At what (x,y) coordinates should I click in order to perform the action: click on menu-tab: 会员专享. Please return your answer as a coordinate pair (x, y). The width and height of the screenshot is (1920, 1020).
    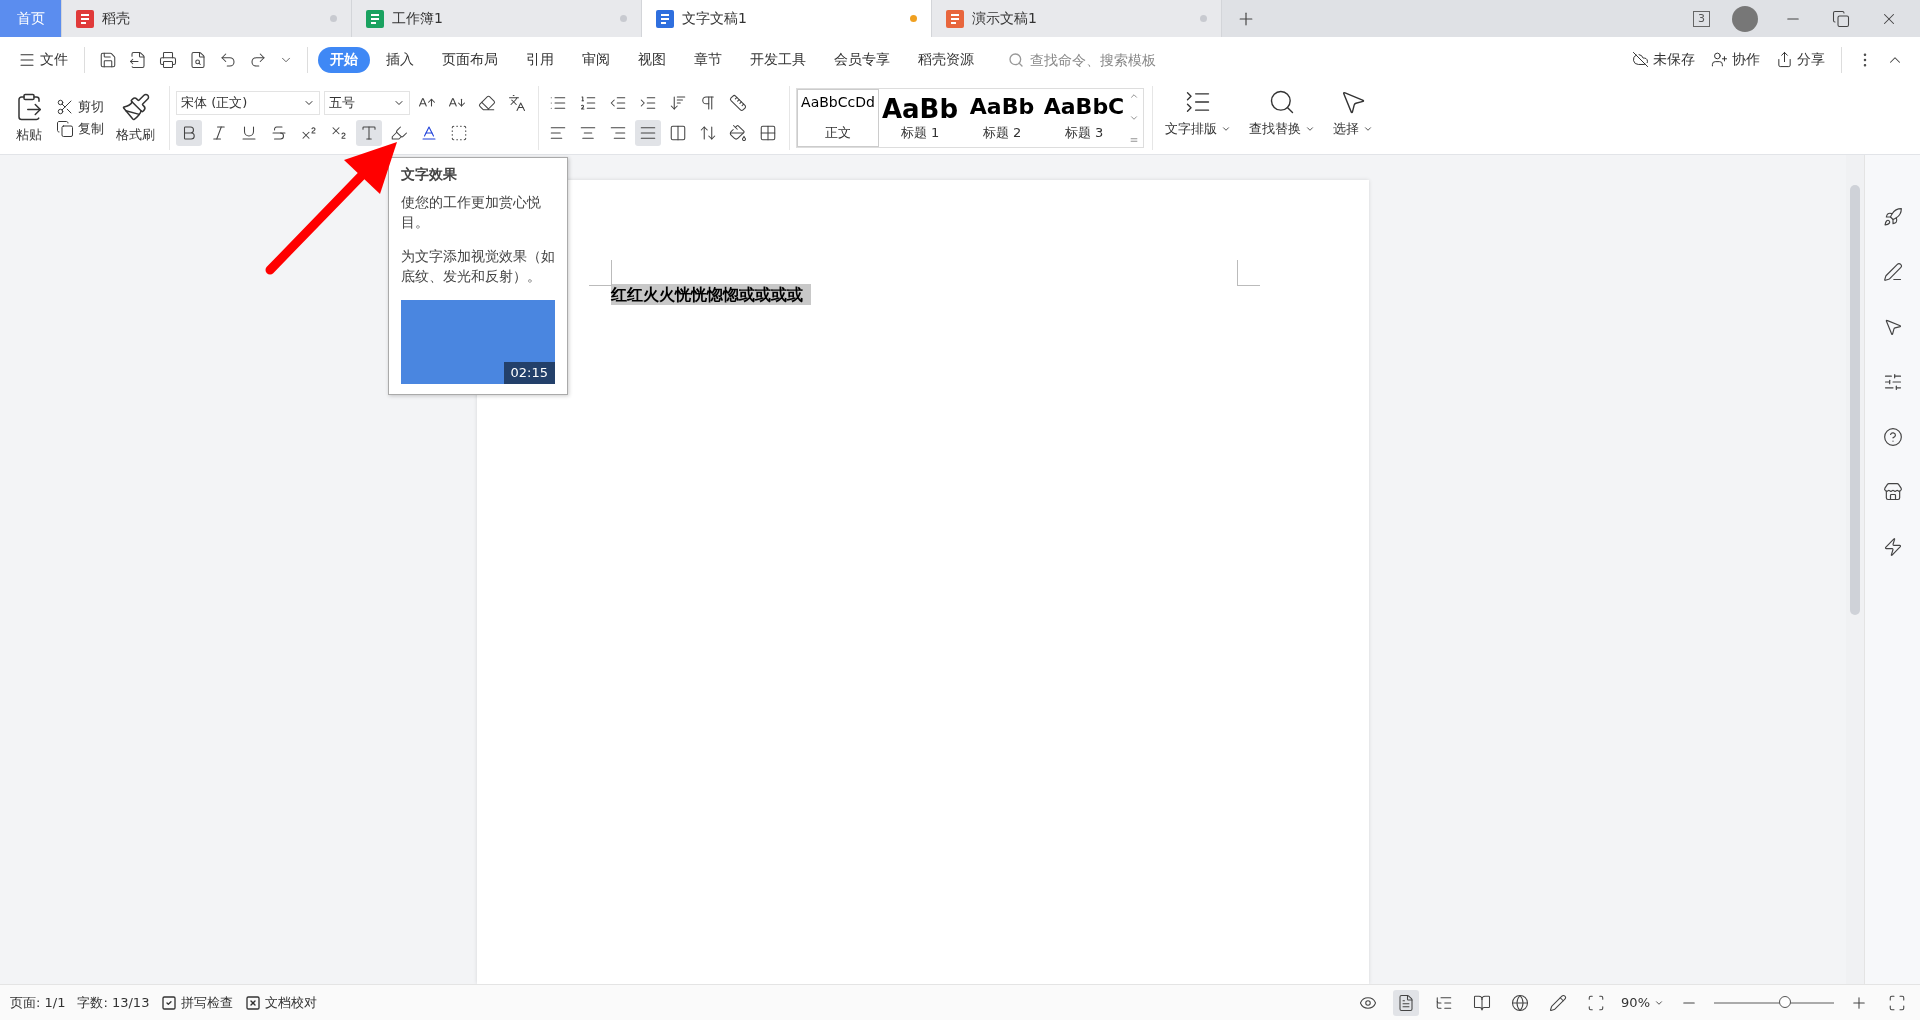
    Looking at the image, I should click on (862, 59).